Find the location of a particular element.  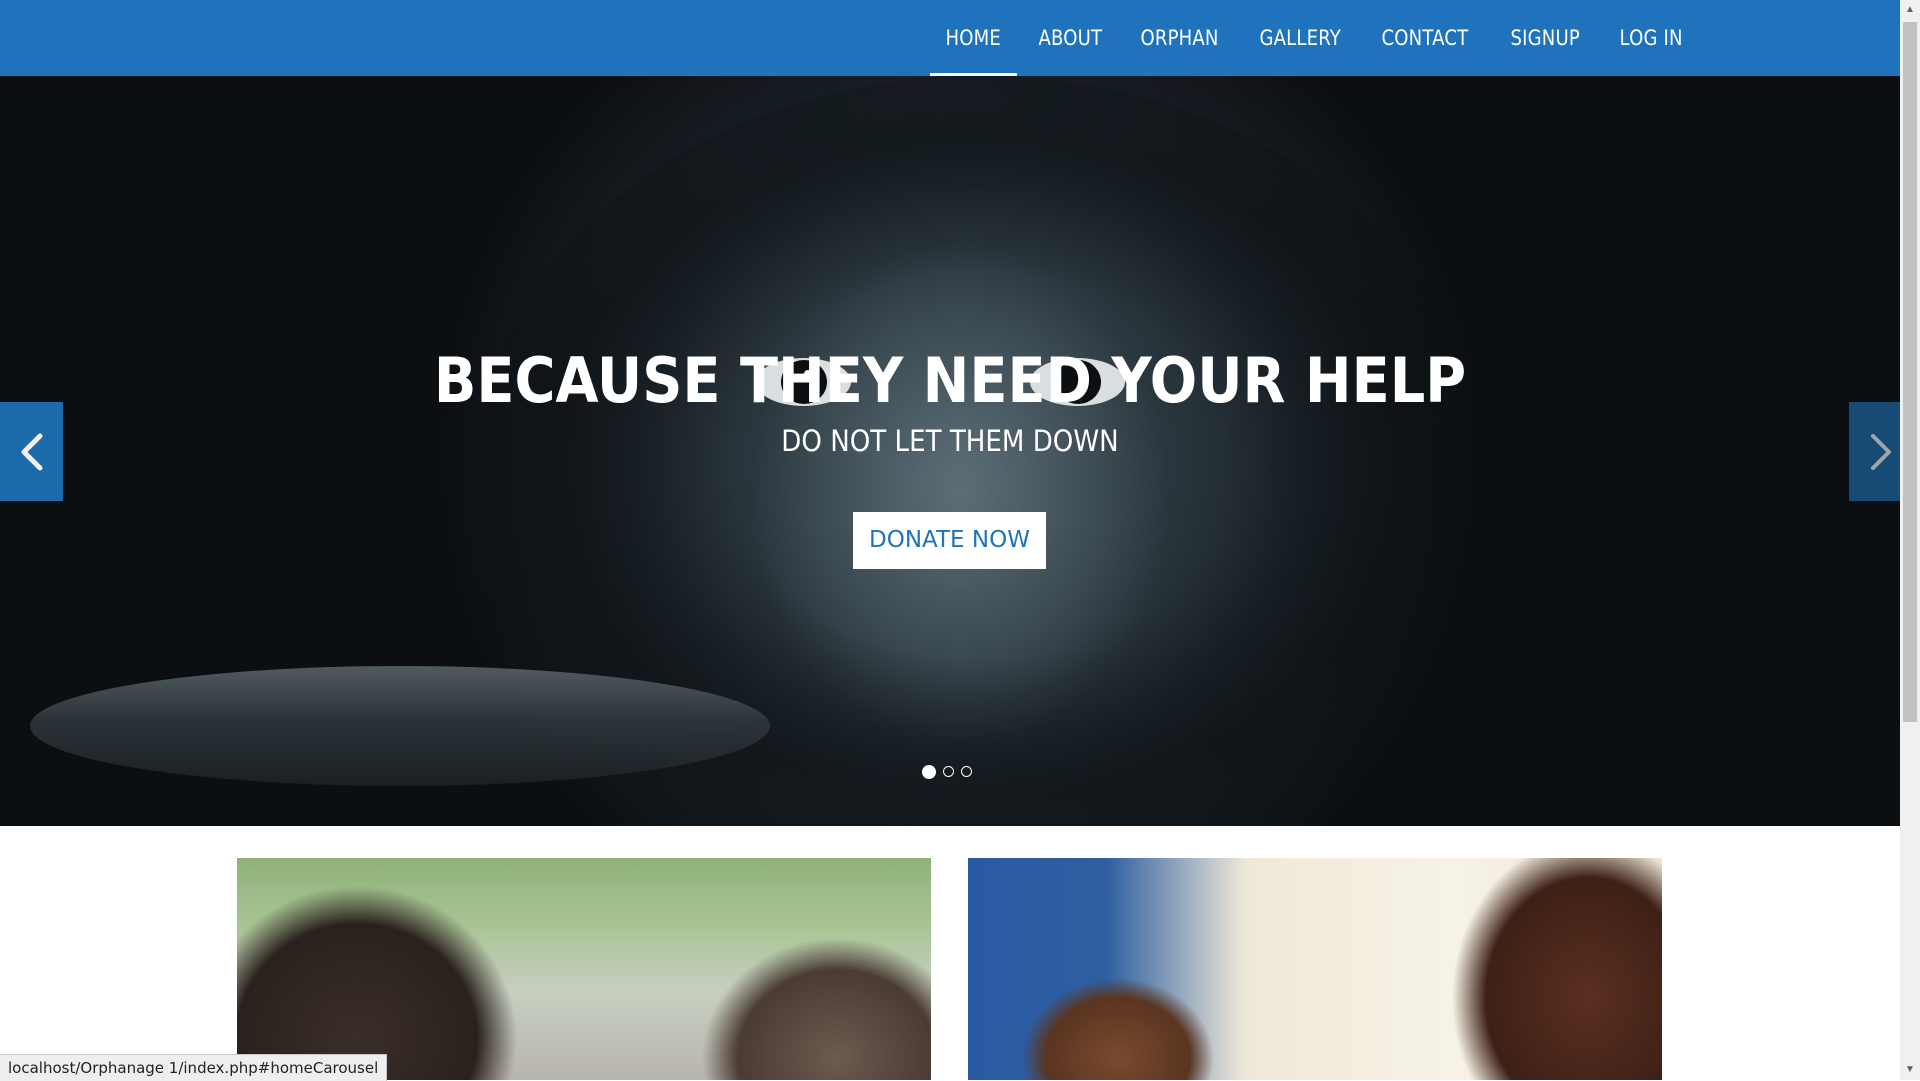

hero-image-bowl is located at coordinates (400, 726).